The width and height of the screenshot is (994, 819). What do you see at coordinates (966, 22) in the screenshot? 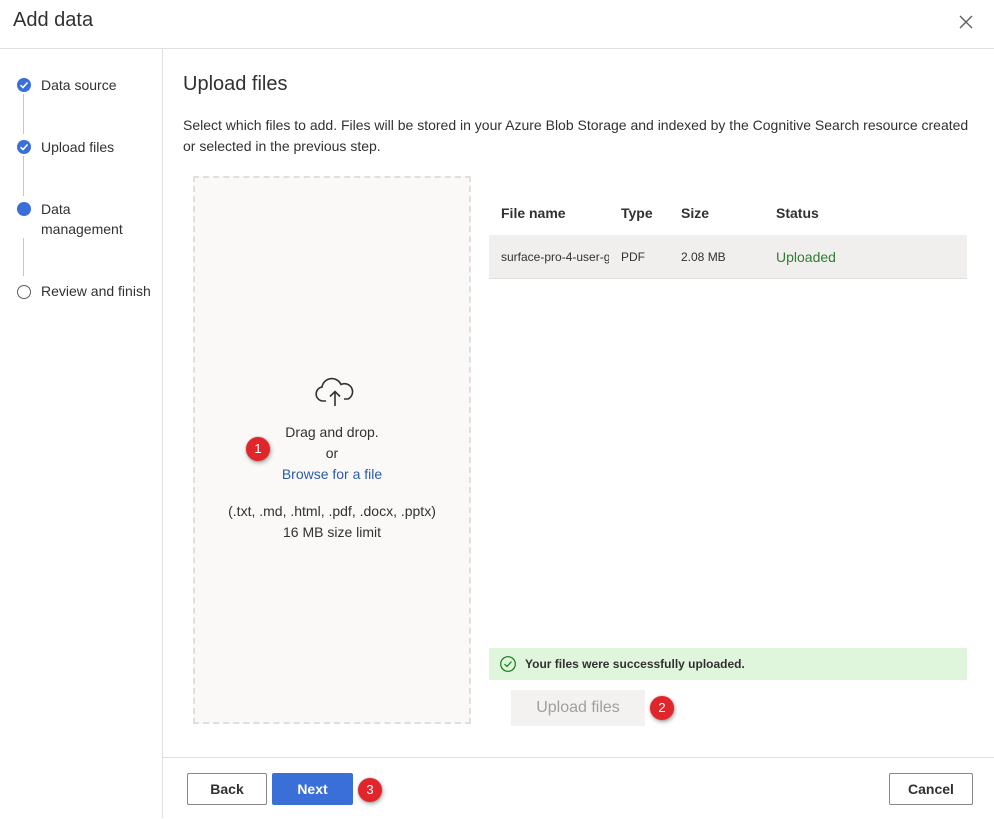
I see `close-icon` at bounding box center [966, 22].